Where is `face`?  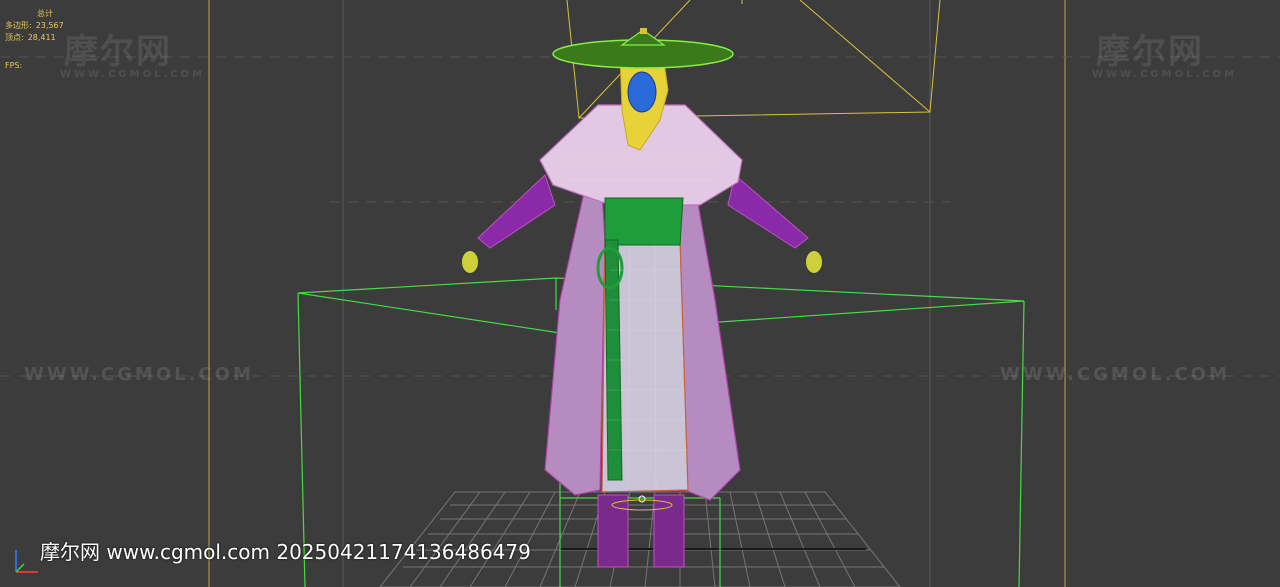 face is located at coordinates (642, 92).